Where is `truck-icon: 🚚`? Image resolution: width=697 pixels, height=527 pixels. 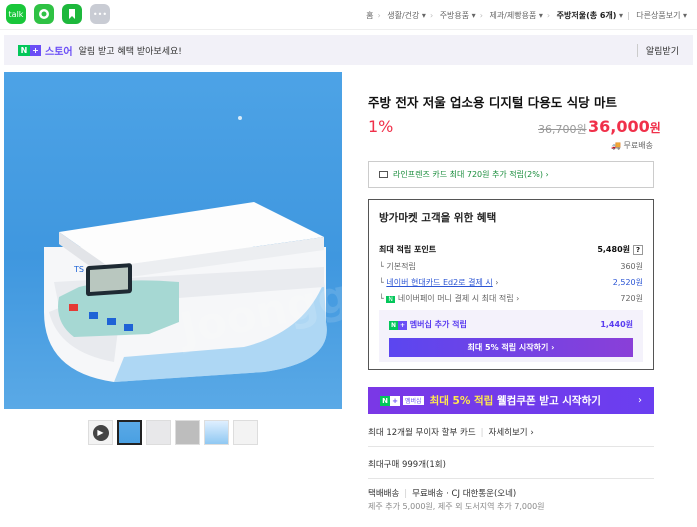 truck-icon: 🚚 is located at coordinates (616, 145).